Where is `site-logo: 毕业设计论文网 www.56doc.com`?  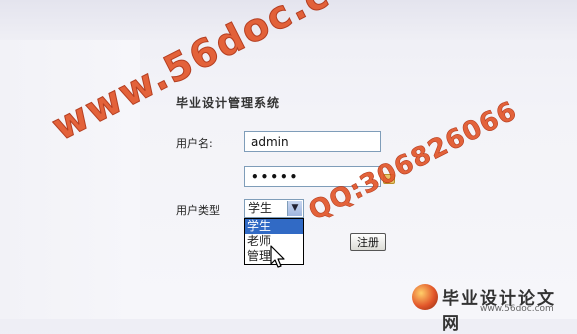
site-logo: 毕业设计论文网 www.56doc.com is located at coordinates (492, 308).